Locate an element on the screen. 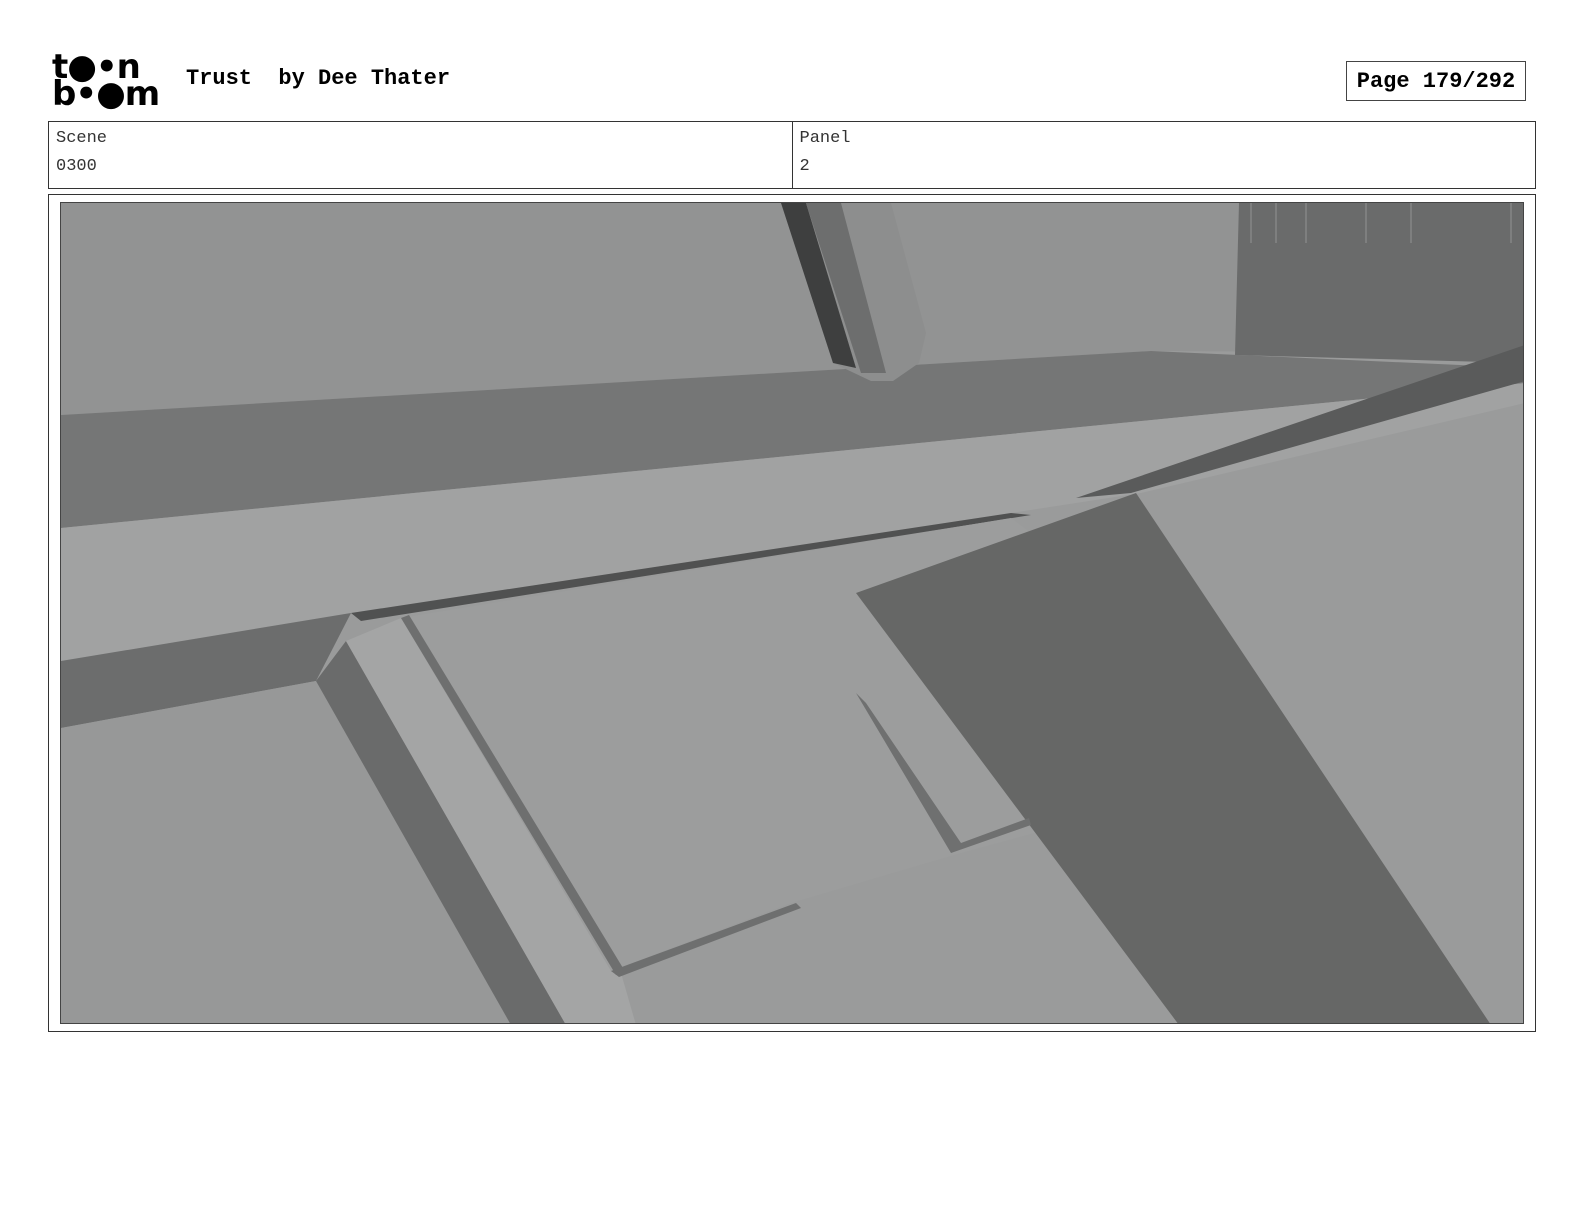  back-right-block is located at coordinates (1379, 283).